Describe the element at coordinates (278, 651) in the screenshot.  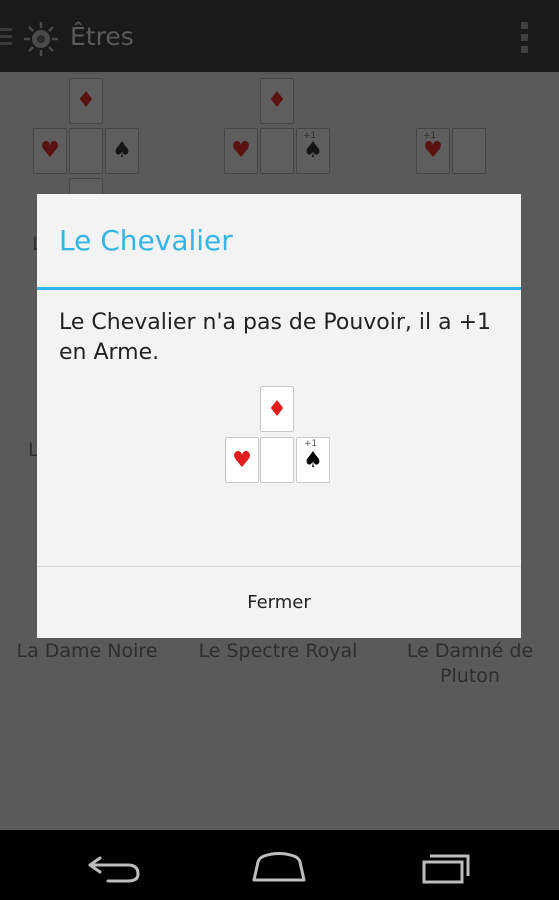
I see `creature-label-spectre-royal: Le Spectre Royal` at that location.